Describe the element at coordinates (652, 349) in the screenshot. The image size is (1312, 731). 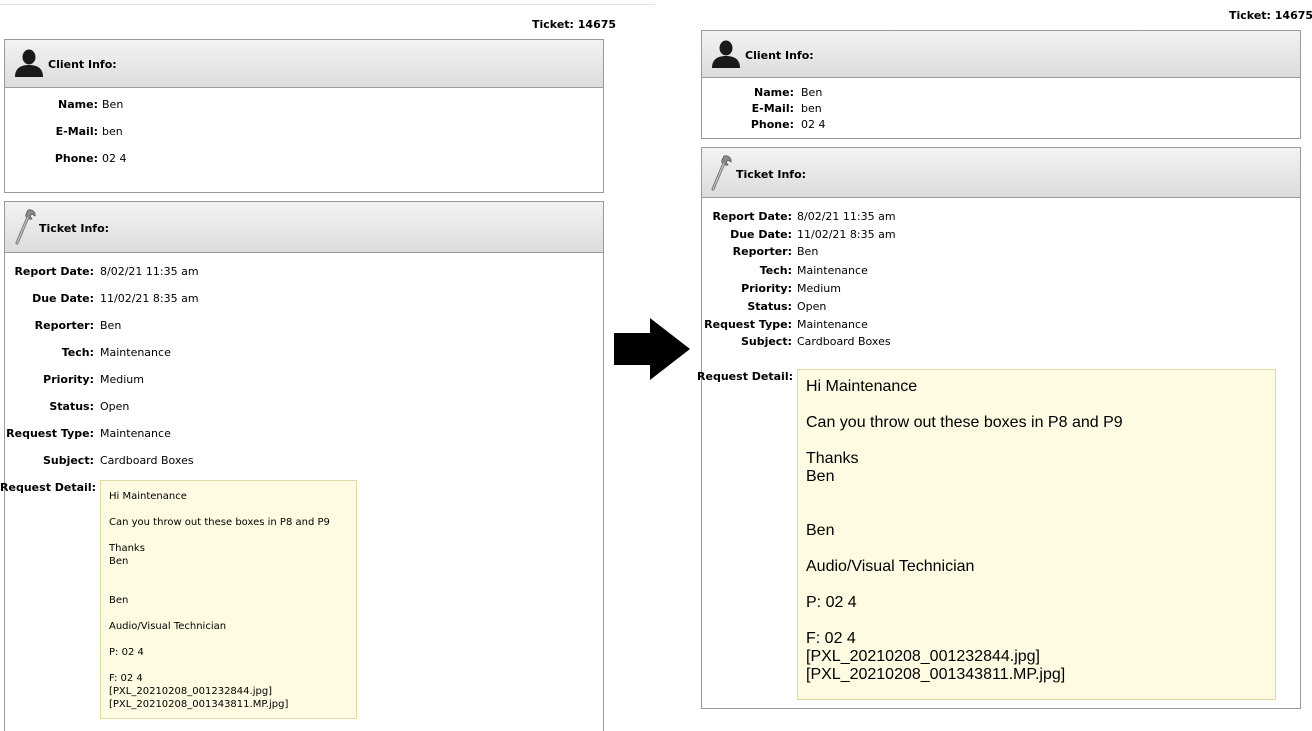
I see `right-arrow-icon` at that location.